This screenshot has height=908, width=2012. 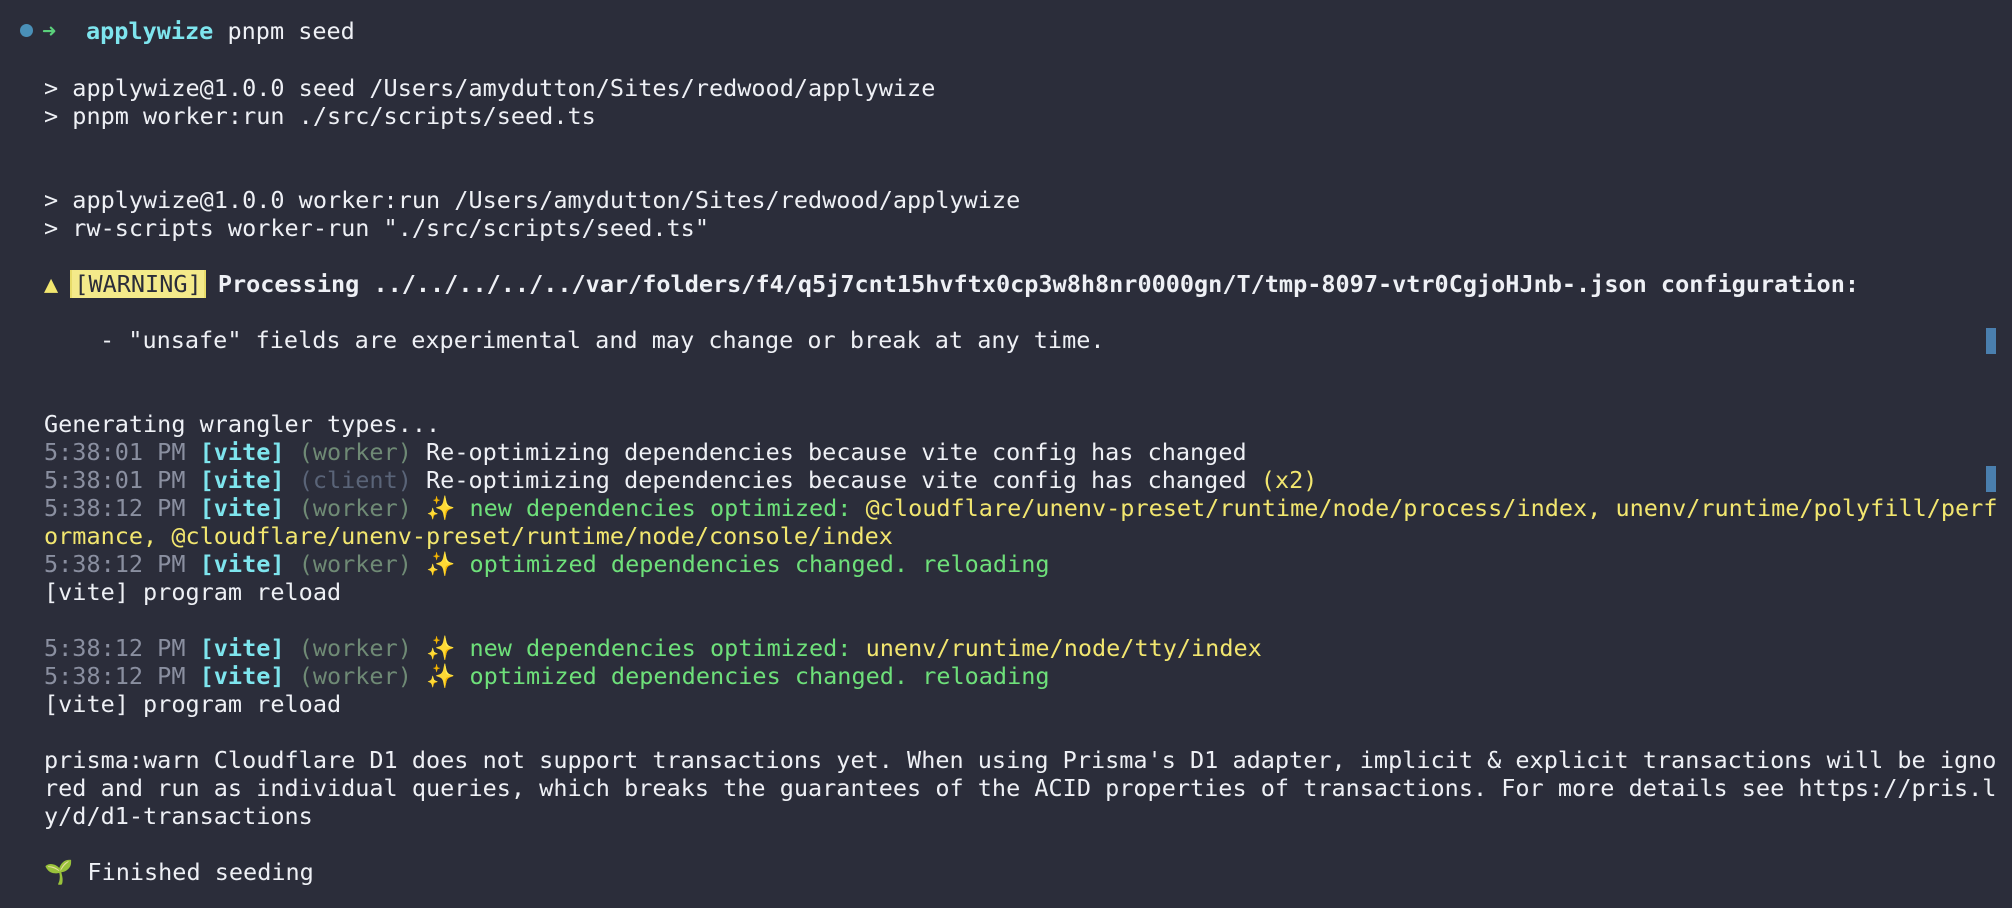 I want to click on finished-text: Finished seeding, so click(x=200, y=872).